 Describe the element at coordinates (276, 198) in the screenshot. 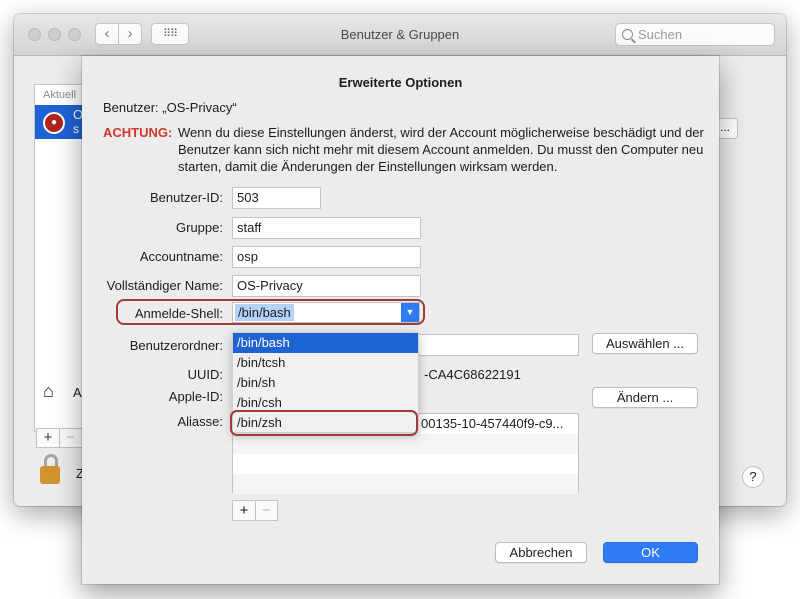

I see `user-id-field: 503` at that location.